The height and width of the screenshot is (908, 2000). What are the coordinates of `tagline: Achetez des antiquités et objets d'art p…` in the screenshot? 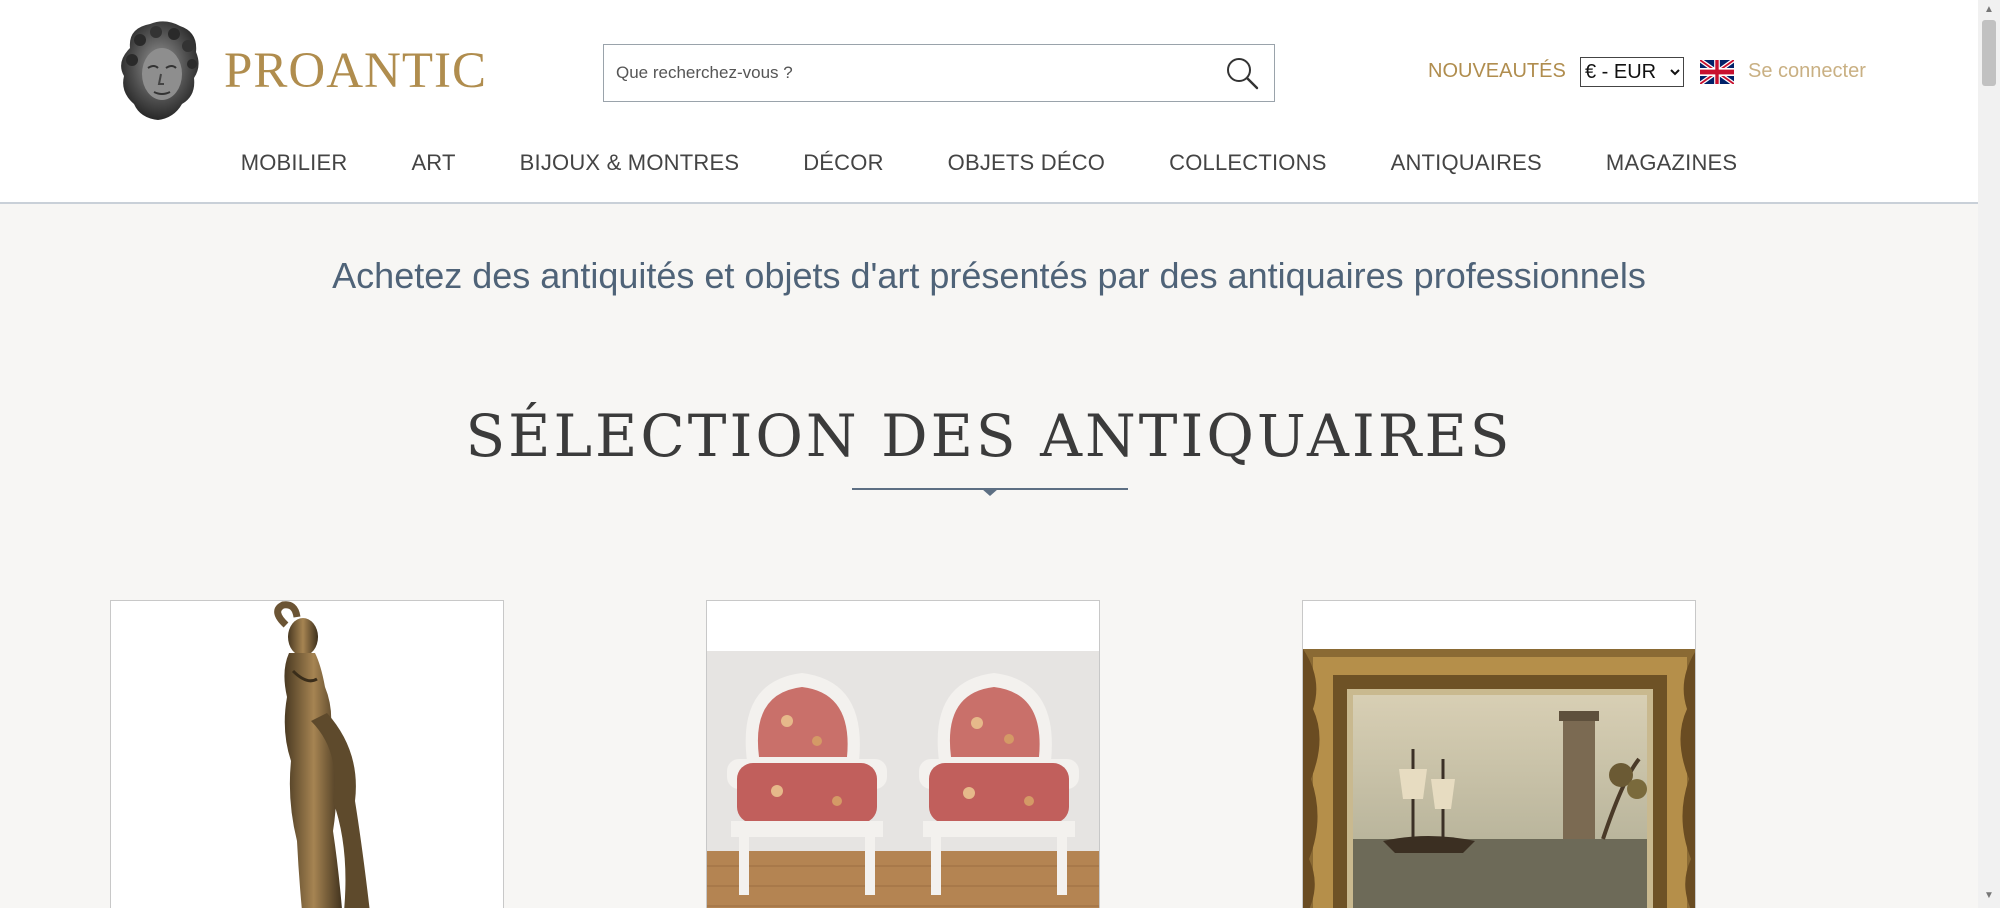 It's located at (989, 275).